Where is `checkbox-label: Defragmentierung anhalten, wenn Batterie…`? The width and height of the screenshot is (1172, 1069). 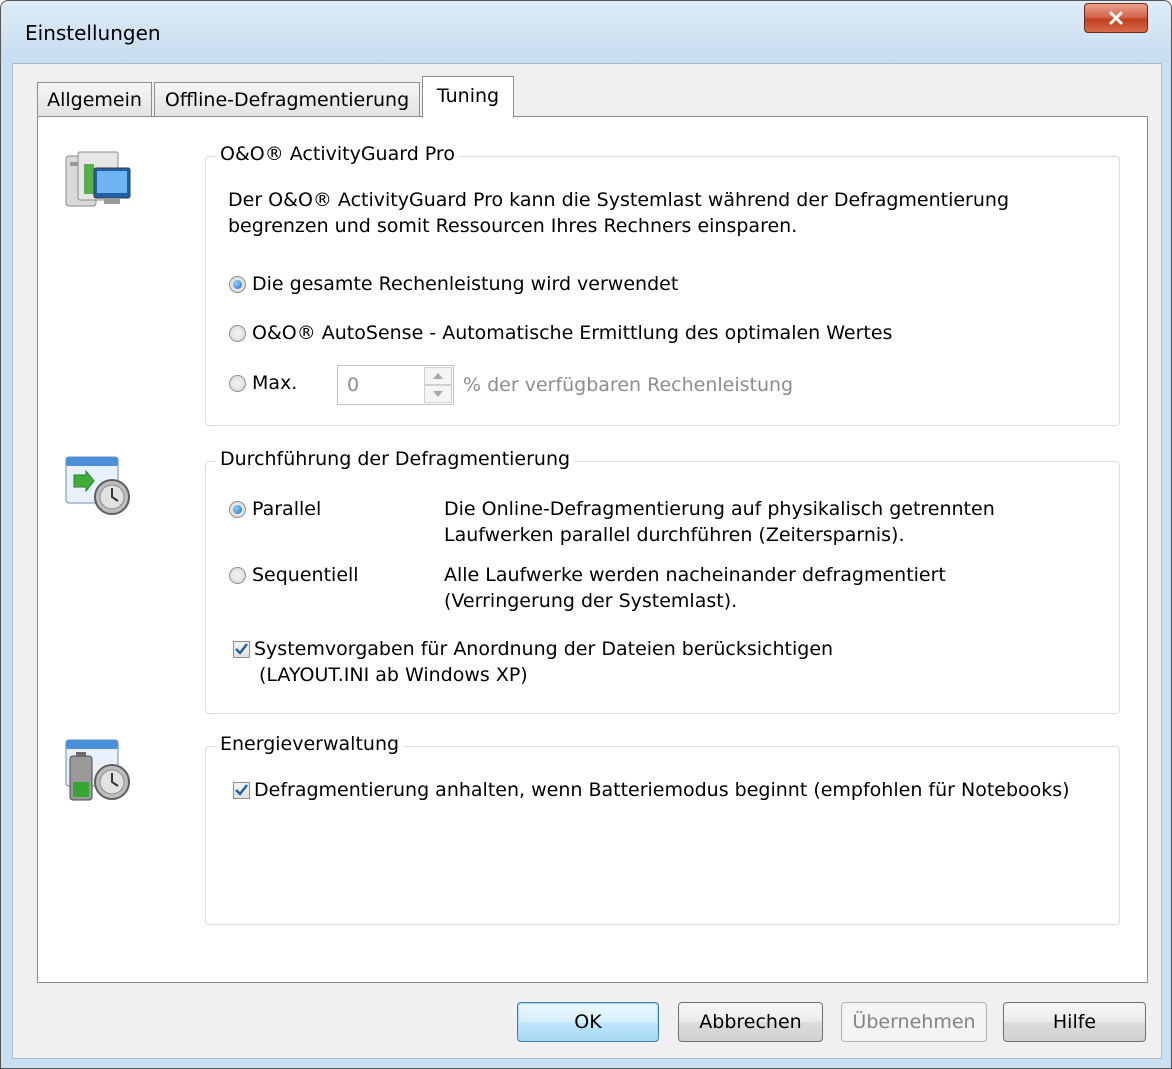
checkbox-label: Defragmentierung anhalten, wenn Batterie… is located at coordinates (662, 790).